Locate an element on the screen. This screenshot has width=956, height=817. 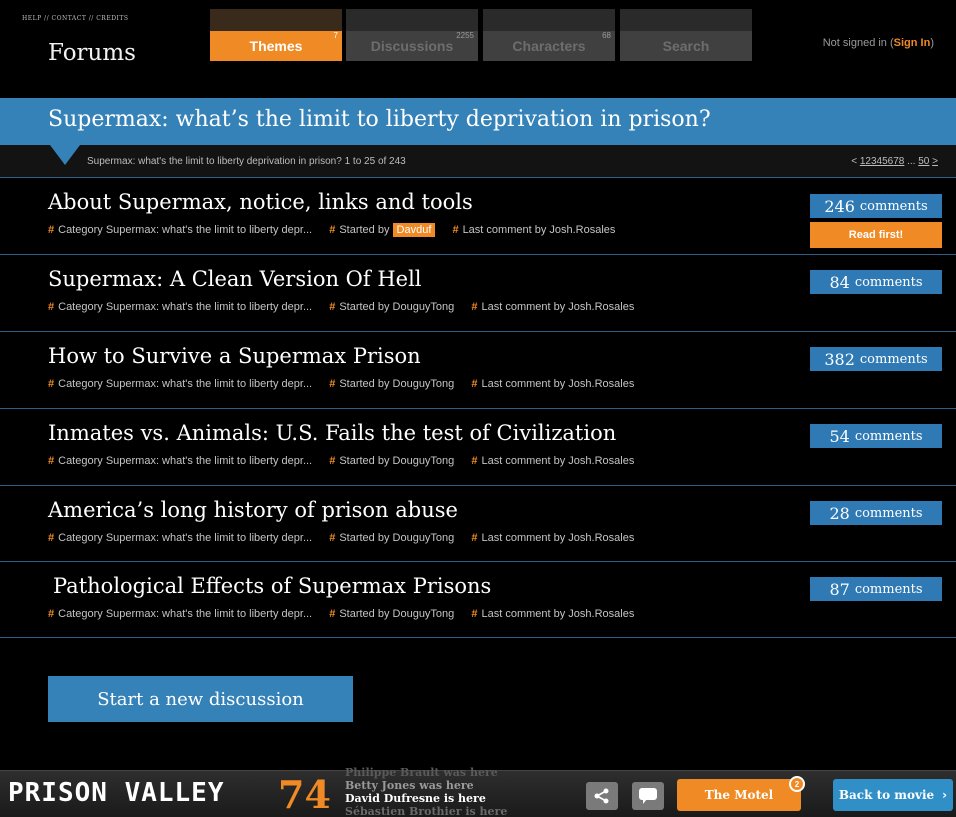
start-new-discussion-button: Start a new discussion is located at coordinates (200, 699).